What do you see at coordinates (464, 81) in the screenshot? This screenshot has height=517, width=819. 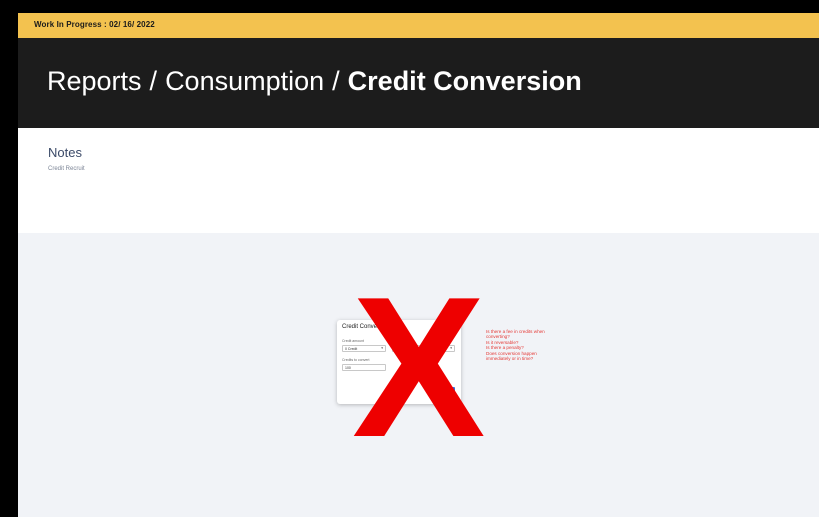 I see `page-title: Credit Conversion` at bounding box center [464, 81].